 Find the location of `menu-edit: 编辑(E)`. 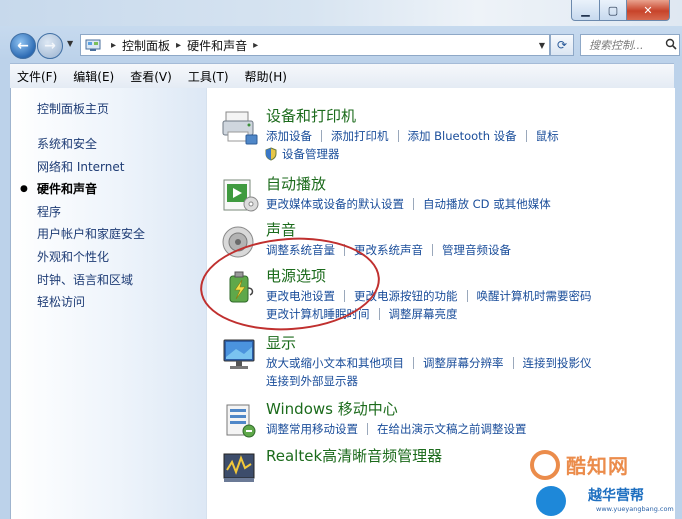

menu-edit: 编辑(E) is located at coordinates (93, 76).